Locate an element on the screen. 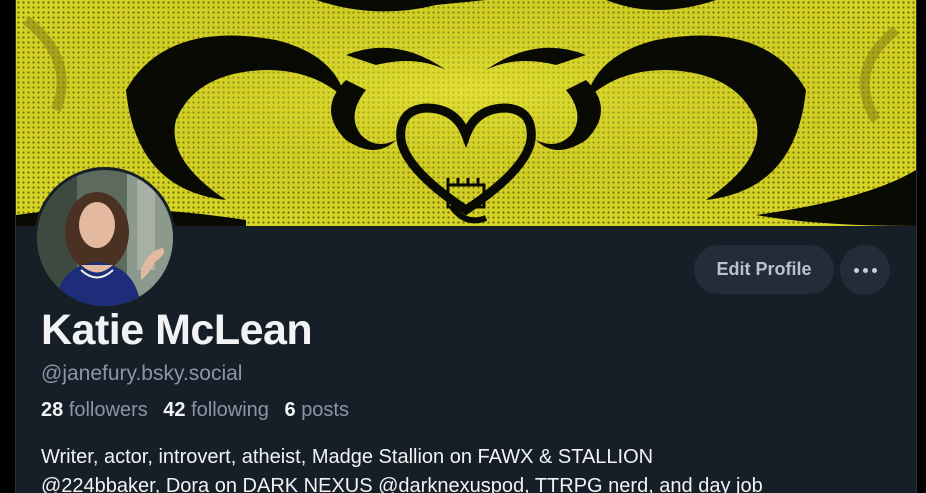 The image size is (926, 493). avatar is located at coordinates (105, 238).